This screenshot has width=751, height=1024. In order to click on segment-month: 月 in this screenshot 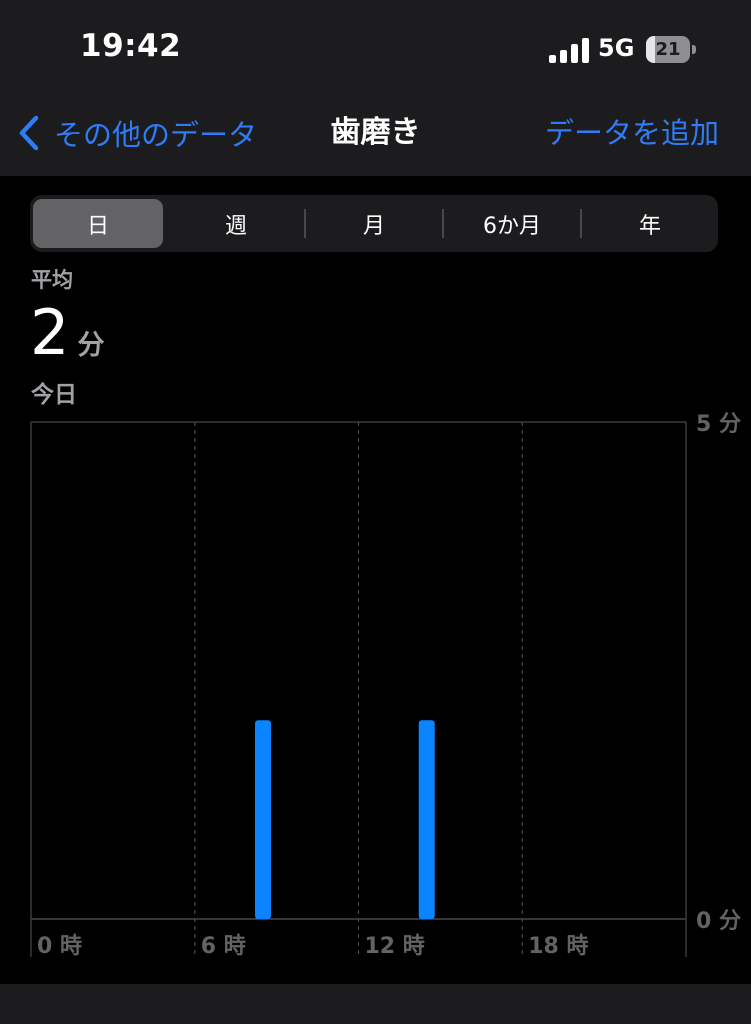, I will do `click(374, 223)`.